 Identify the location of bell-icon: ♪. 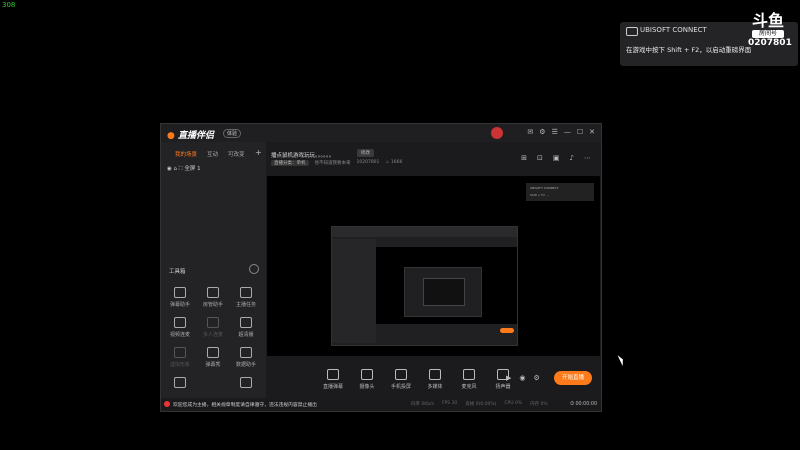
(572, 158).